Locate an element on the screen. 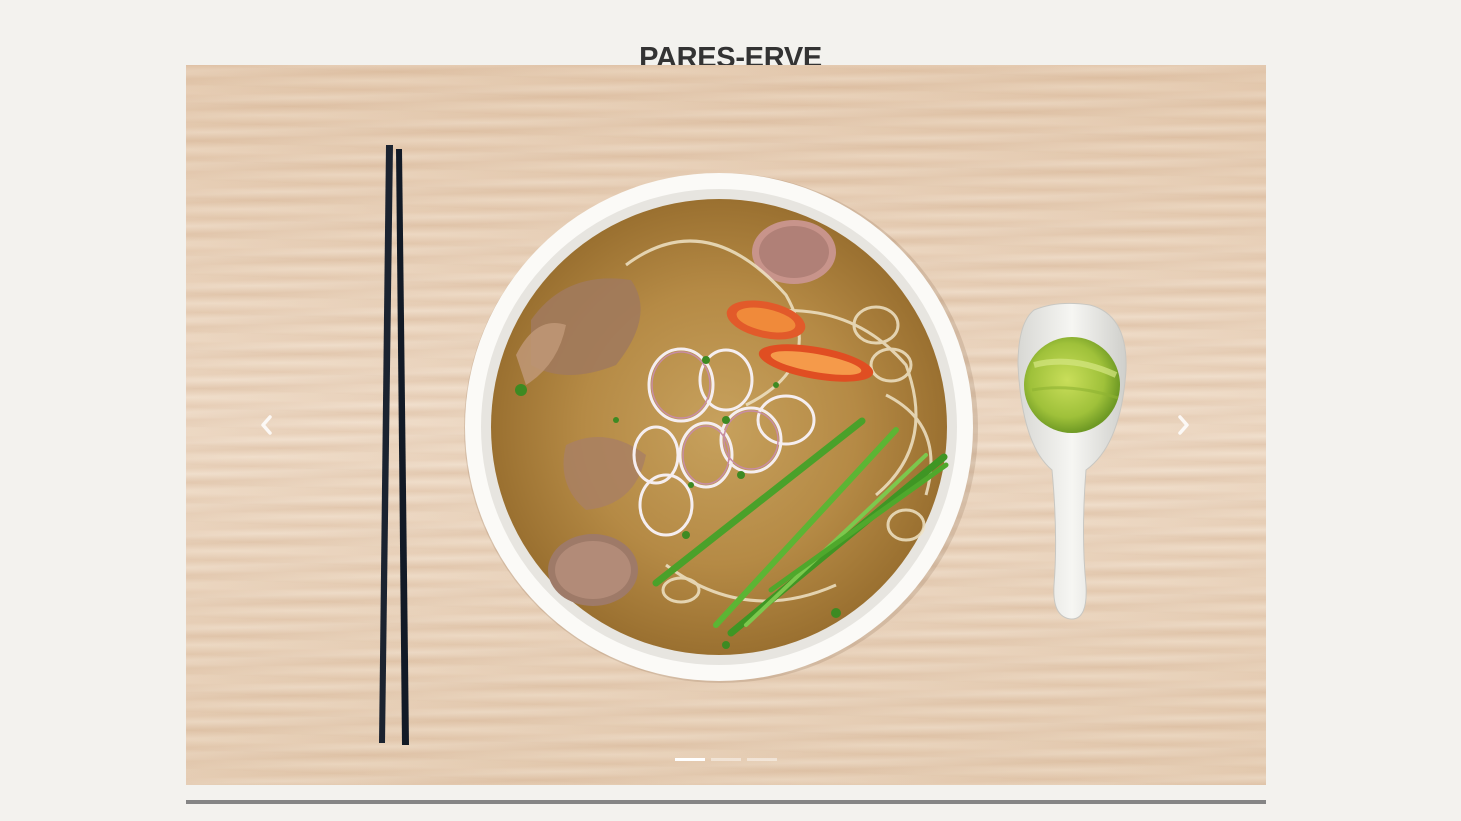 The width and height of the screenshot is (1461, 821). chevron-left-icon is located at coordinates (266, 425).